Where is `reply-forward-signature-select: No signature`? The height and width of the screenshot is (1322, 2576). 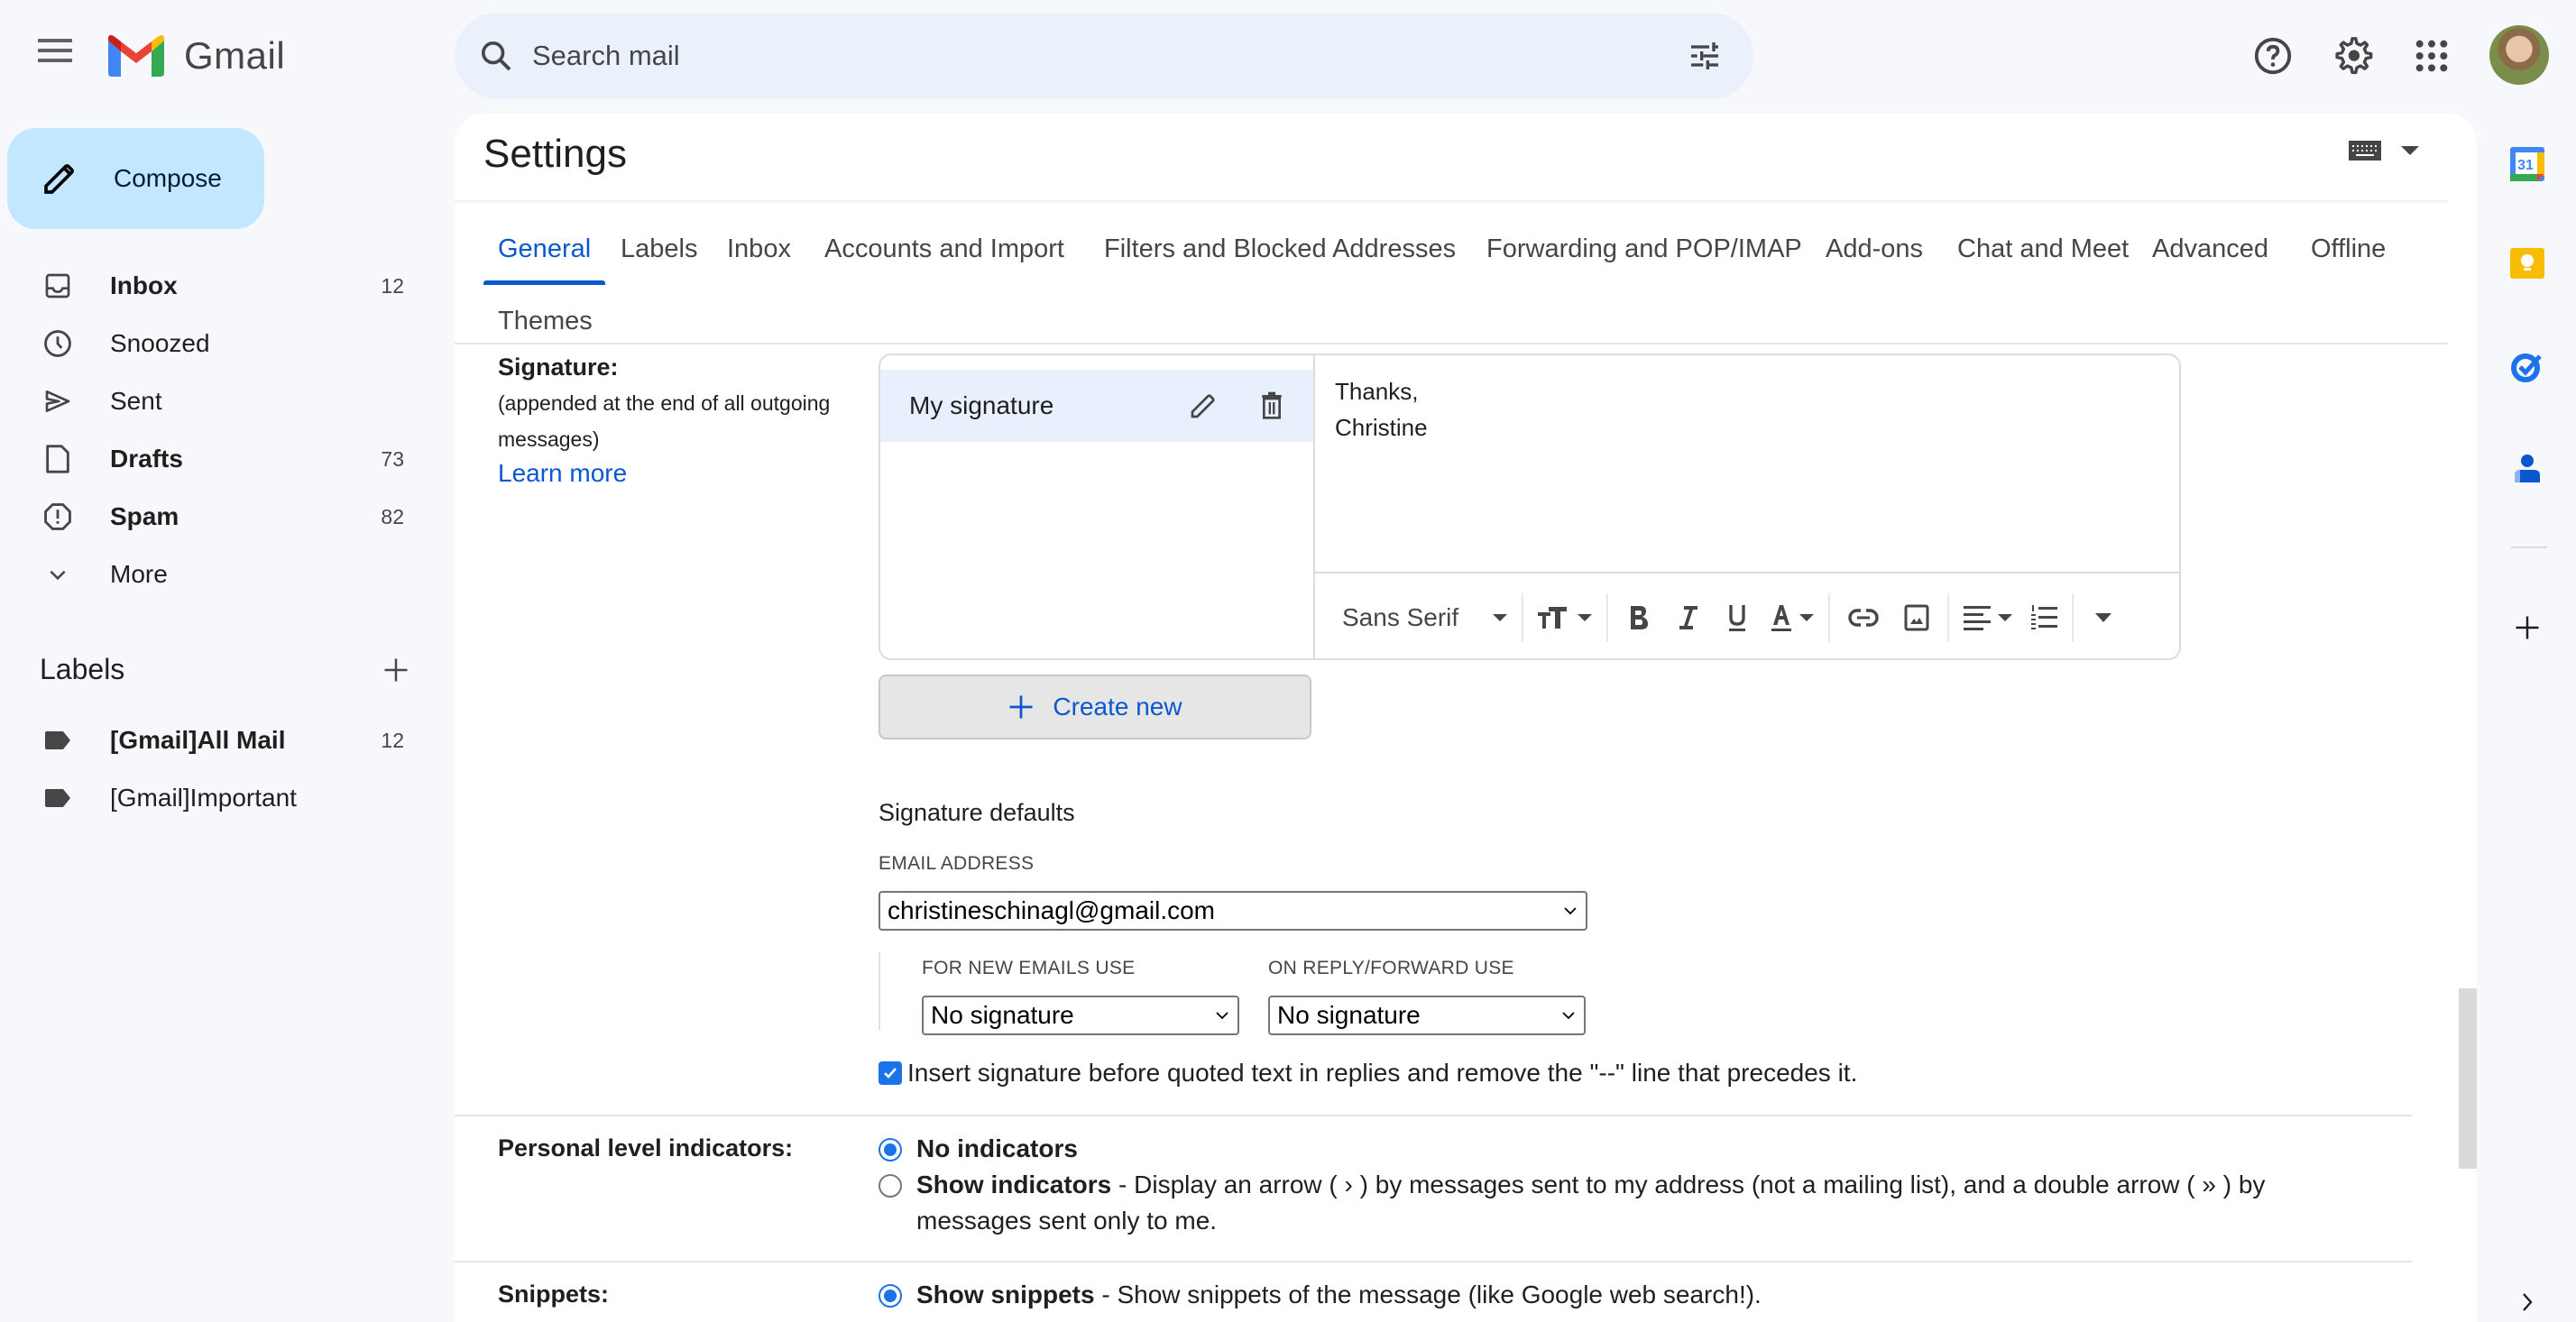
reply-forward-signature-select: No signature is located at coordinates (1427, 1015).